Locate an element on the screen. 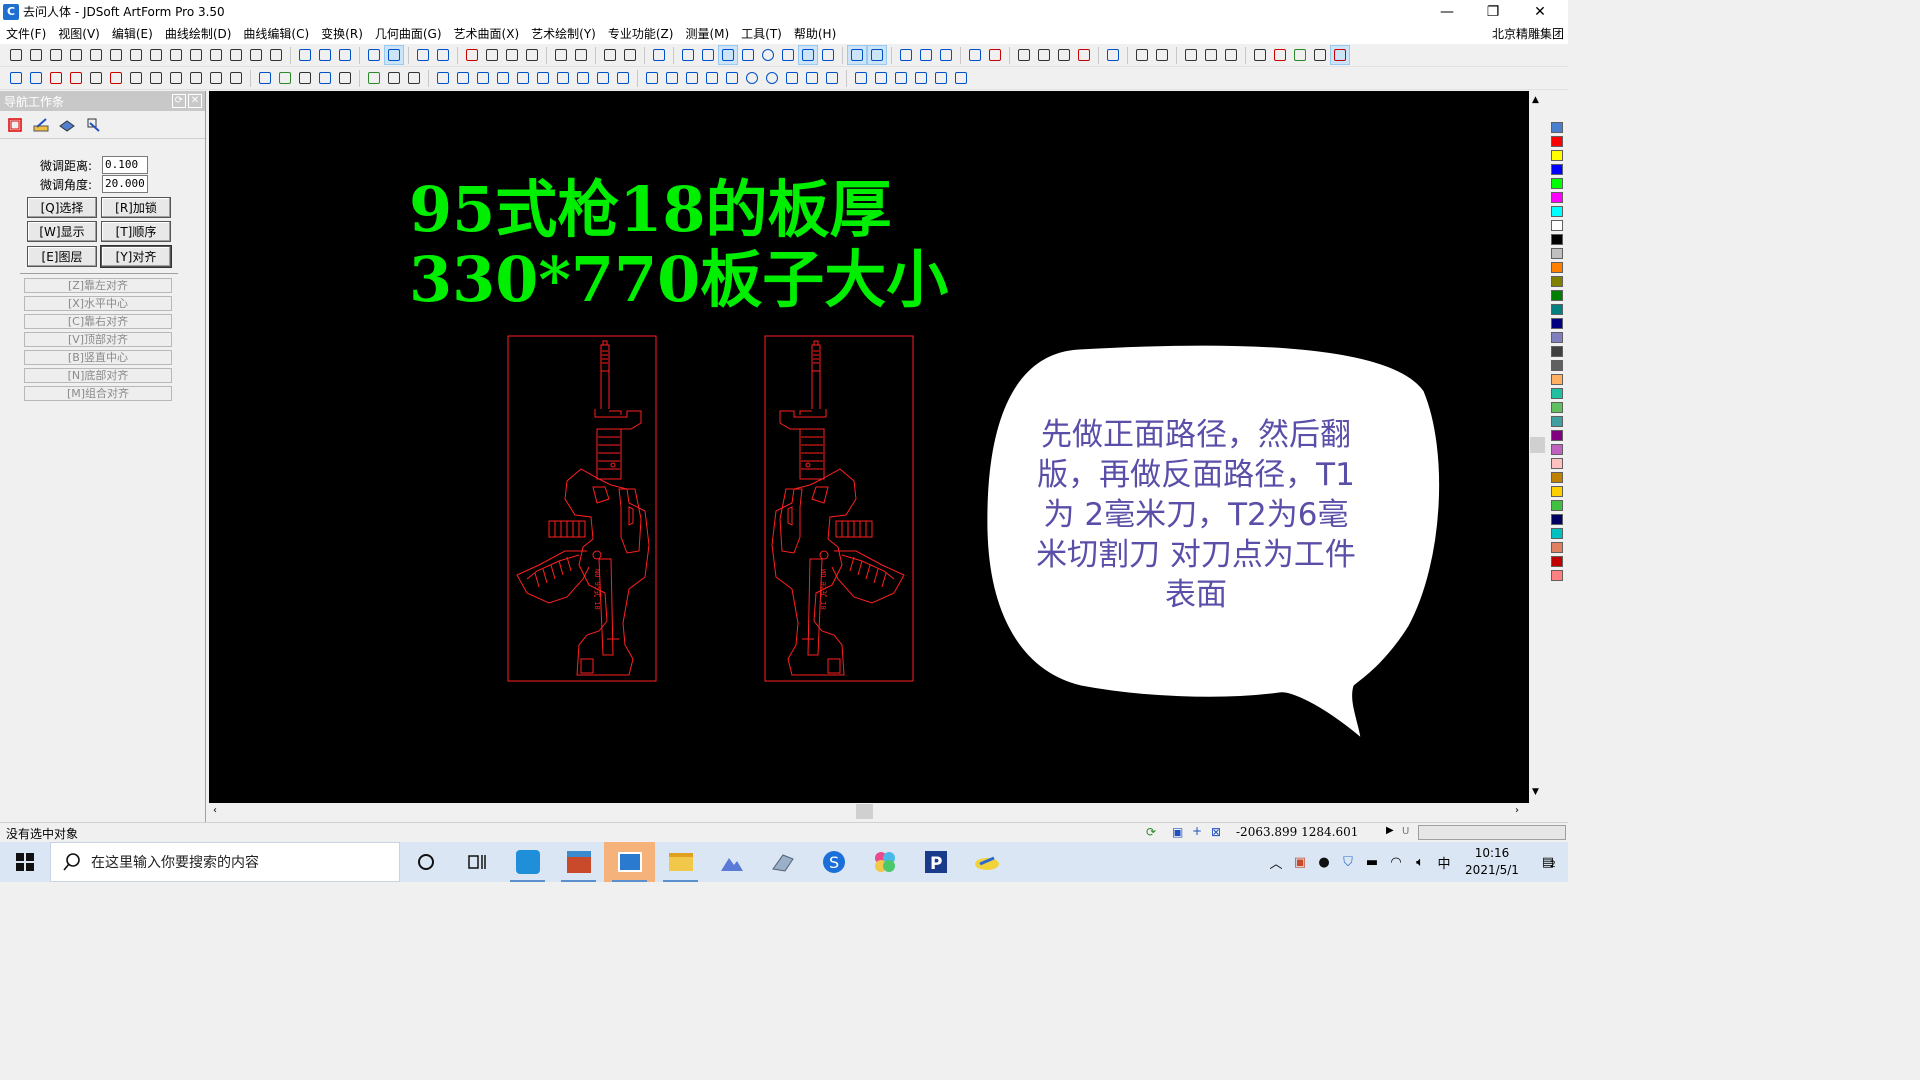 Image resolution: width=1920 pixels, height=1080 pixels. tab-select-icon is located at coordinates (15, 125).